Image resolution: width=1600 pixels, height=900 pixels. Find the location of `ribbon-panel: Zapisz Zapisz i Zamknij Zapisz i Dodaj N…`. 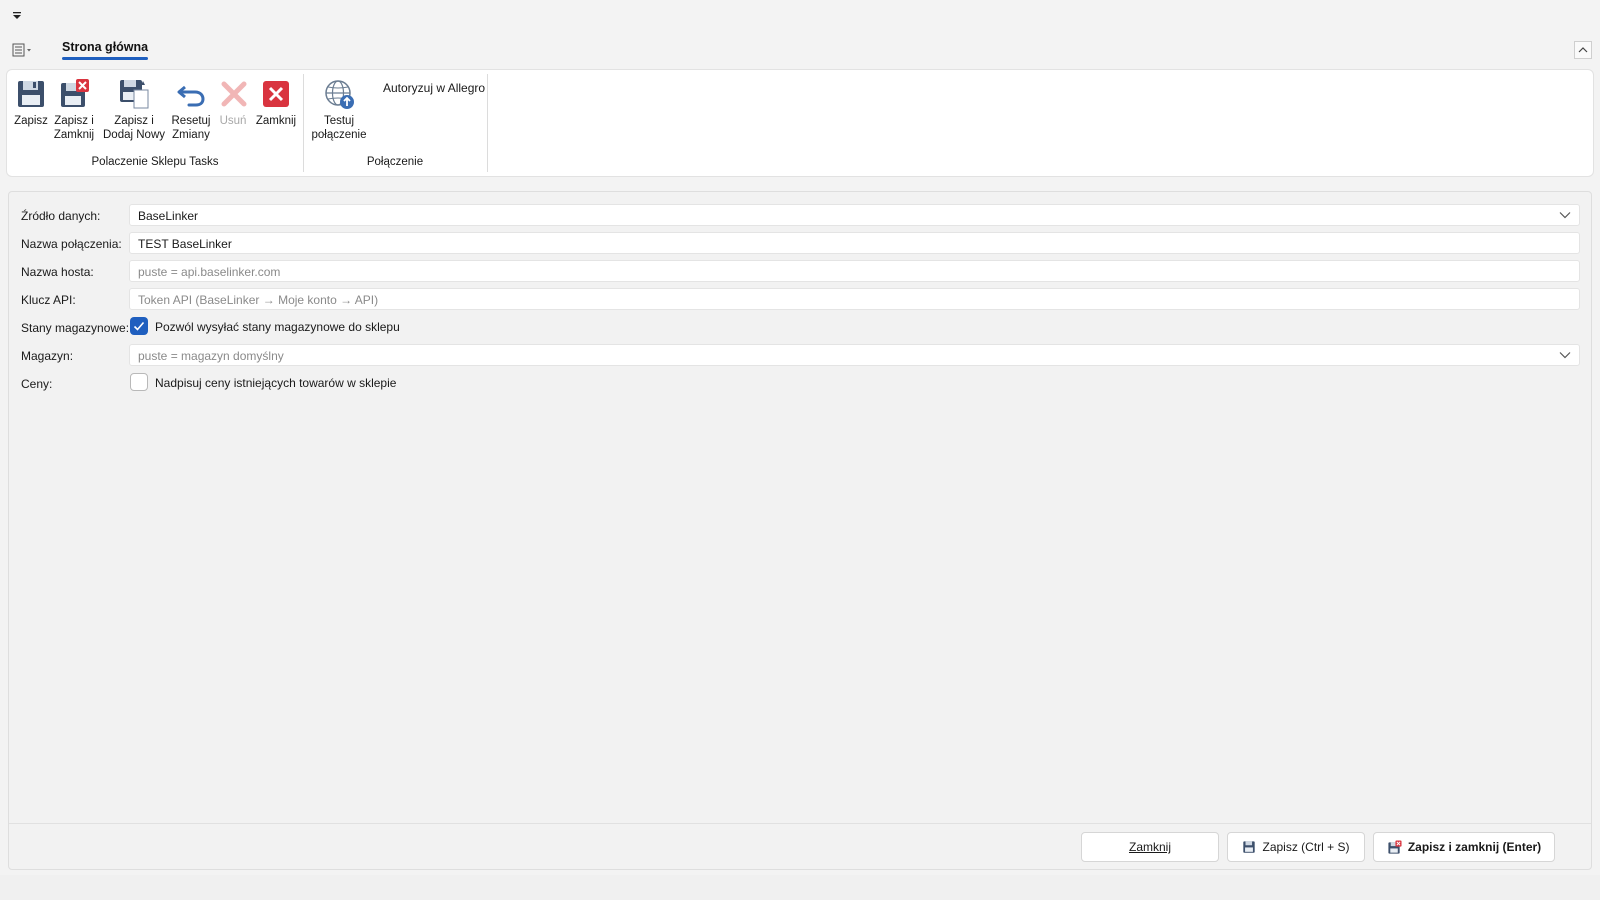

ribbon-panel: Zapisz Zapisz i Zamknij Zapisz i Dodaj N… is located at coordinates (800, 123).